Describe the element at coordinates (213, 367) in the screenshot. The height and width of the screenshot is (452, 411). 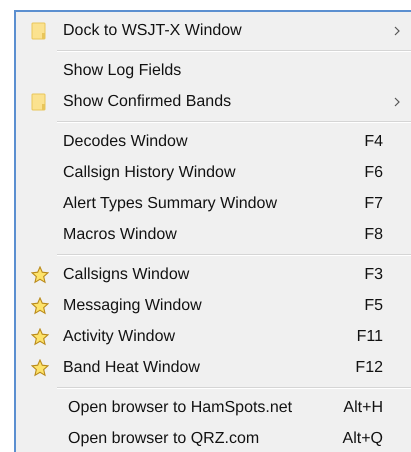
I see `menu-item: Band Heat Window F12` at that location.